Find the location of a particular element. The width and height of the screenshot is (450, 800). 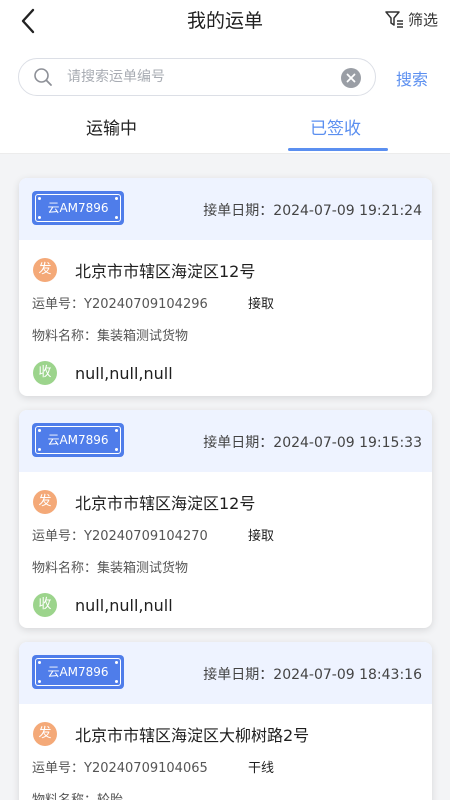

search-button: 搜索 is located at coordinates (412, 78).